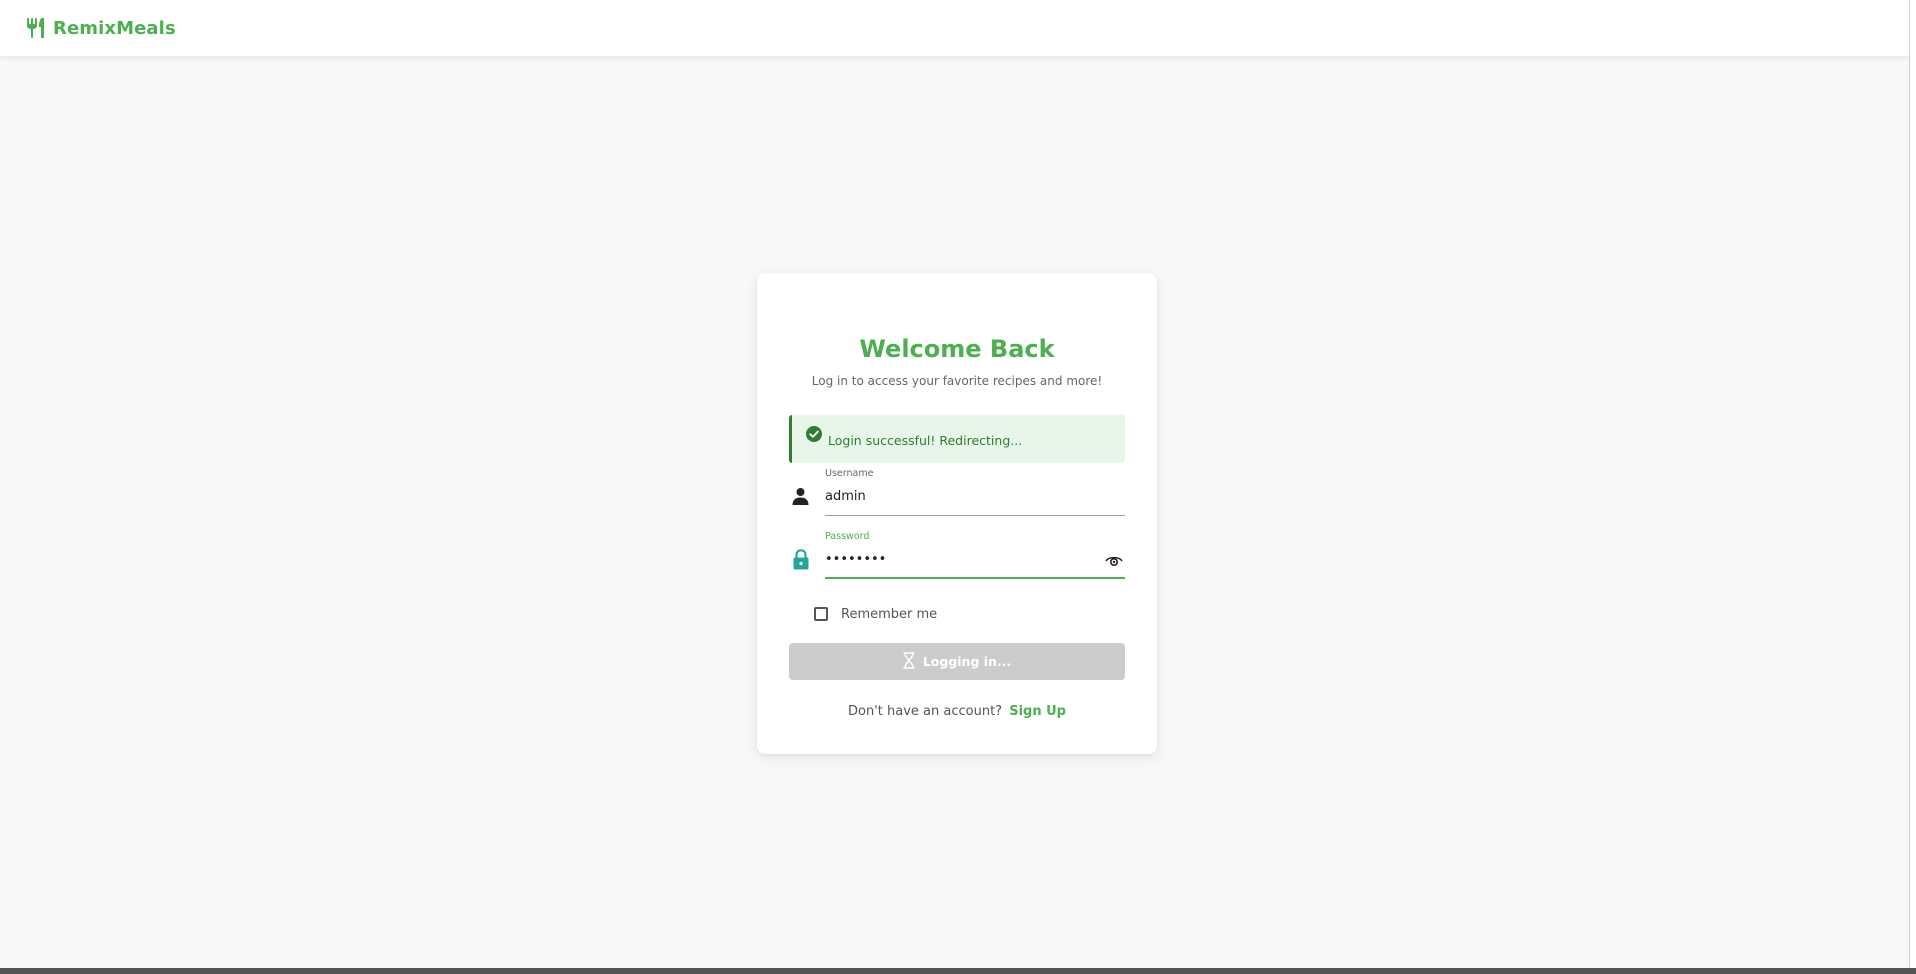 The width and height of the screenshot is (1916, 974). What do you see at coordinates (975, 515) in the screenshot?
I see `username-underline` at bounding box center [975, 515].